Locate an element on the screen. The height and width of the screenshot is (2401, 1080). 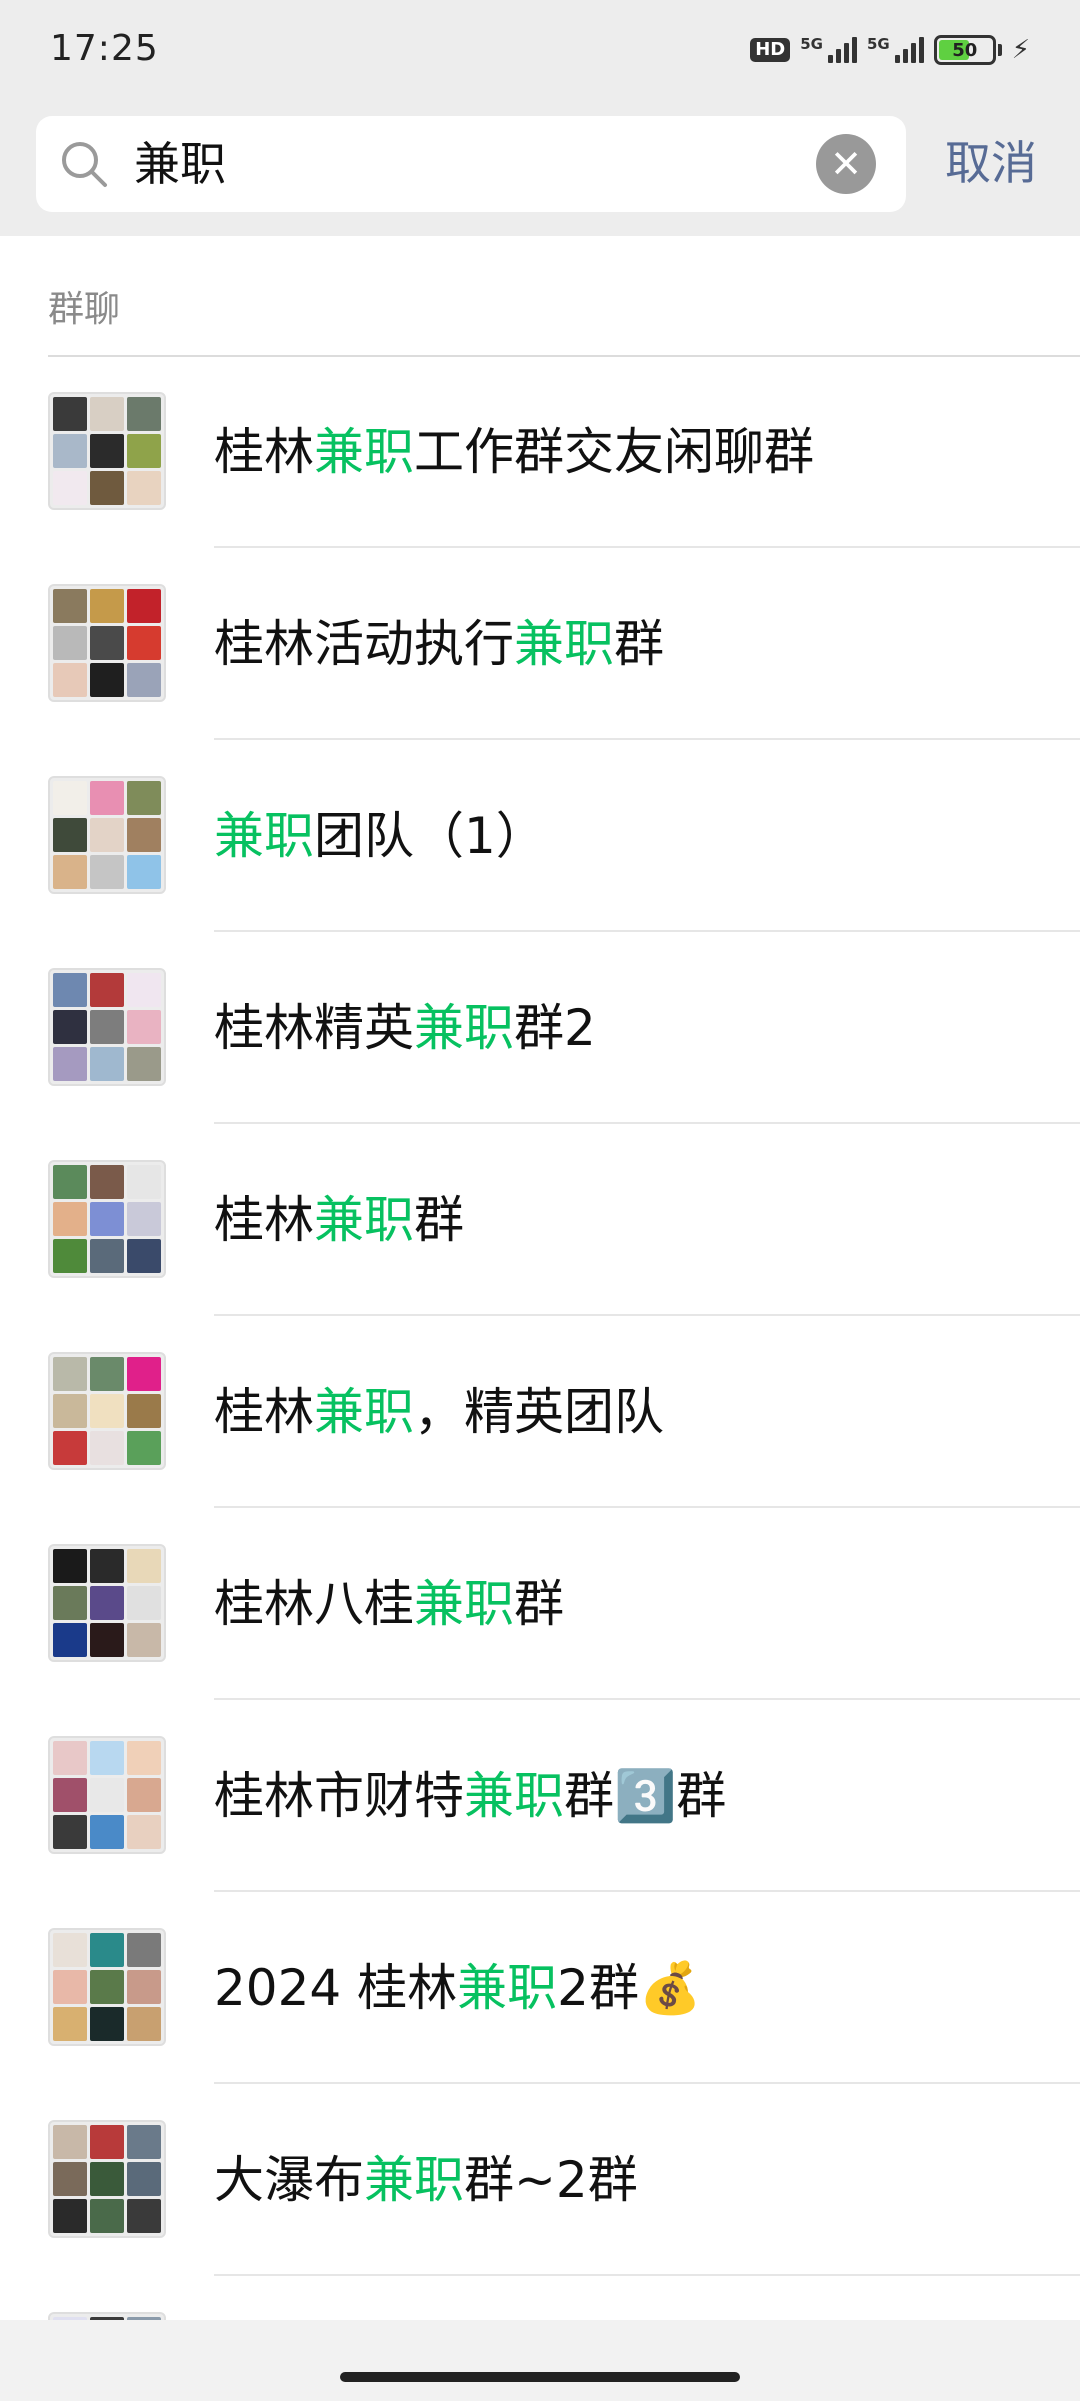
hd-icon: HD is located at coordinates (770, 50).